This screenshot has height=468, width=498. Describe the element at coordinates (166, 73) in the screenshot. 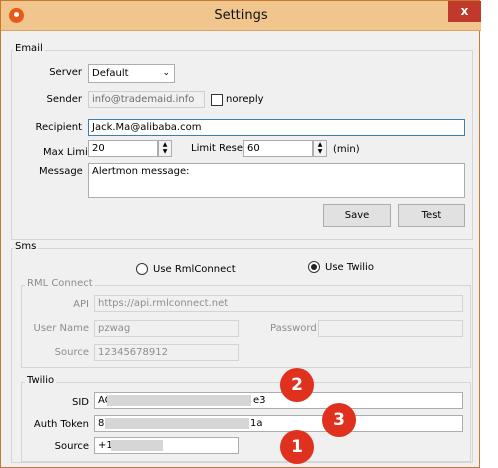

I see `chevron-down-icon: ⌄` at that location.